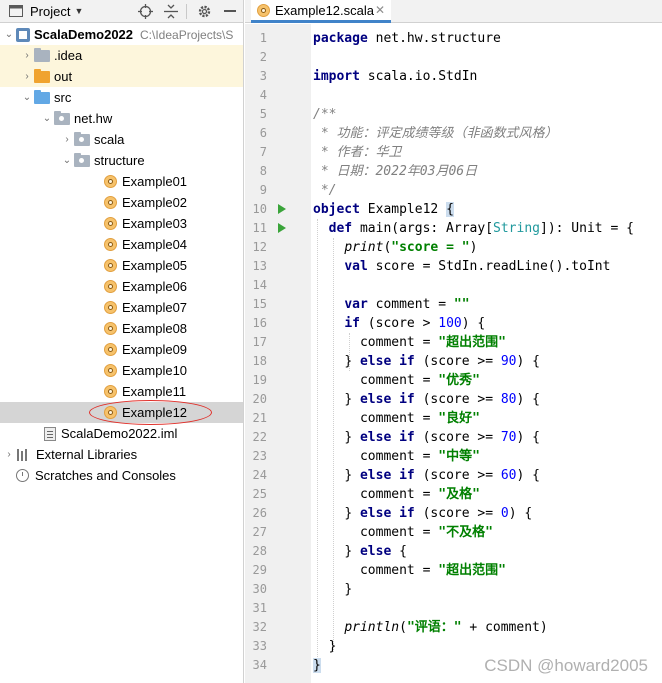 This screenshot has height=683, width=662. Describe the element at coordinates (121, 370) in the screenshot. I see `tree-item-example10: Example10` at that location.